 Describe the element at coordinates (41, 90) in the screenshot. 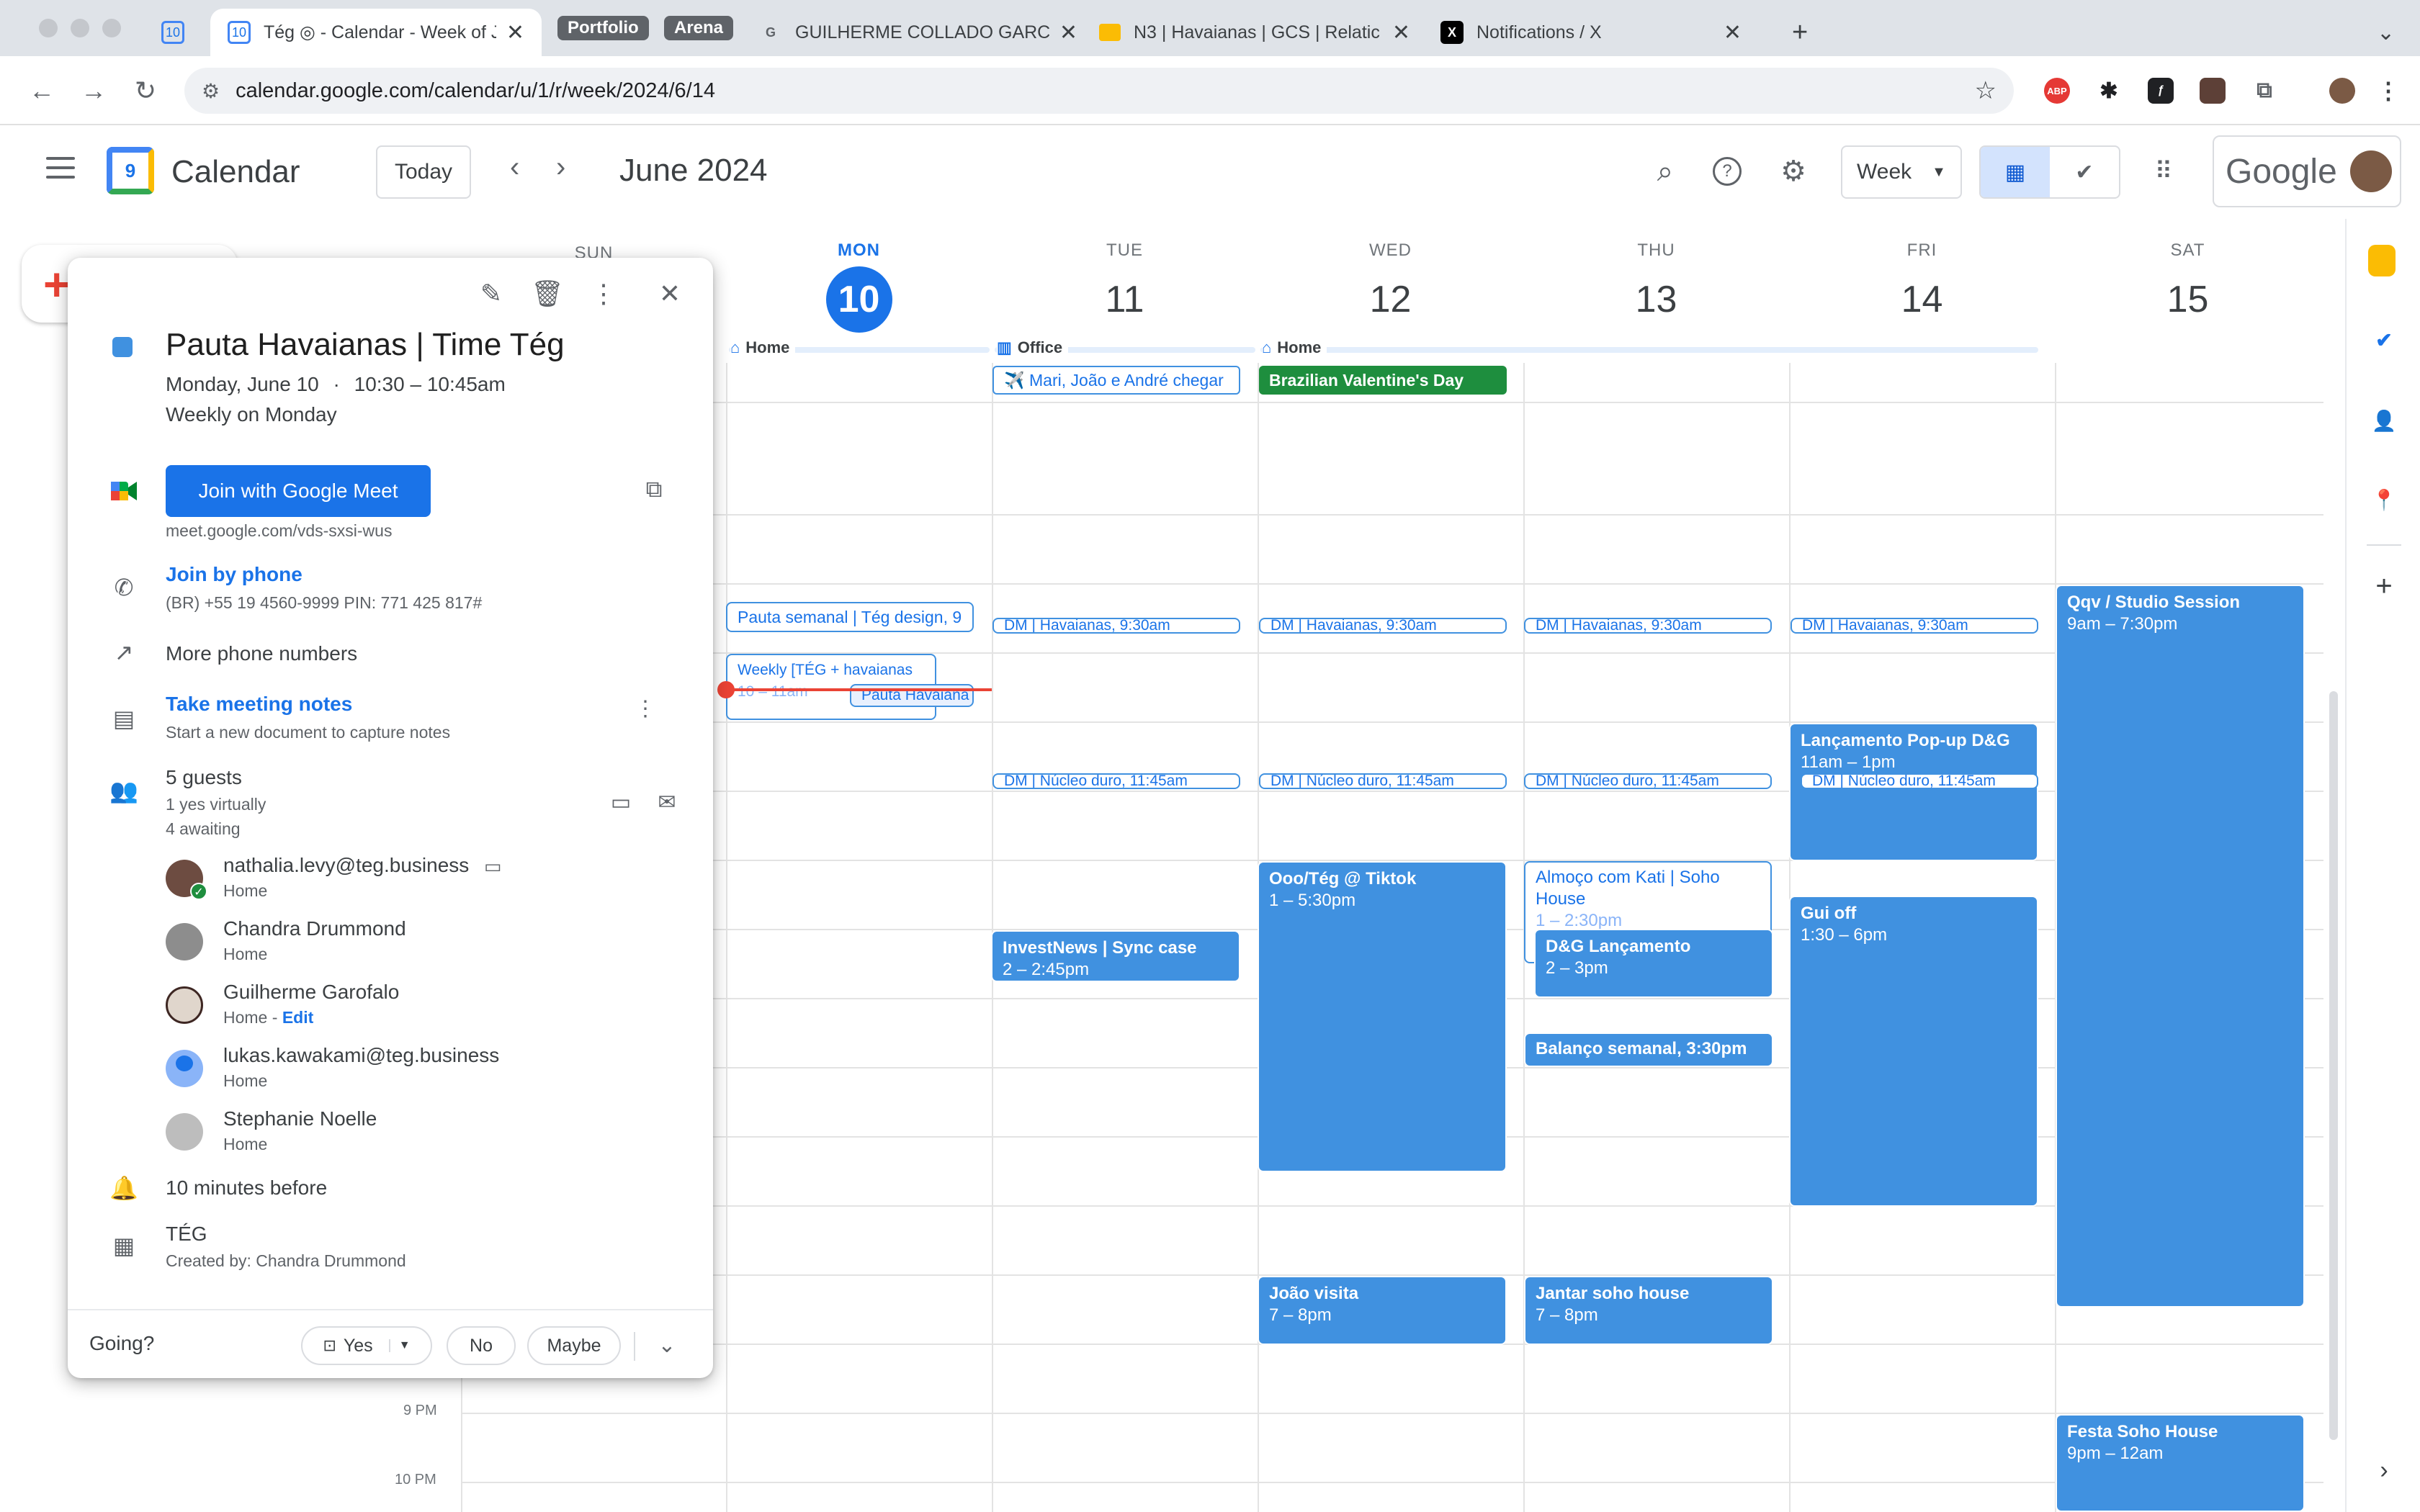

I see `back-button: ←` at that location.